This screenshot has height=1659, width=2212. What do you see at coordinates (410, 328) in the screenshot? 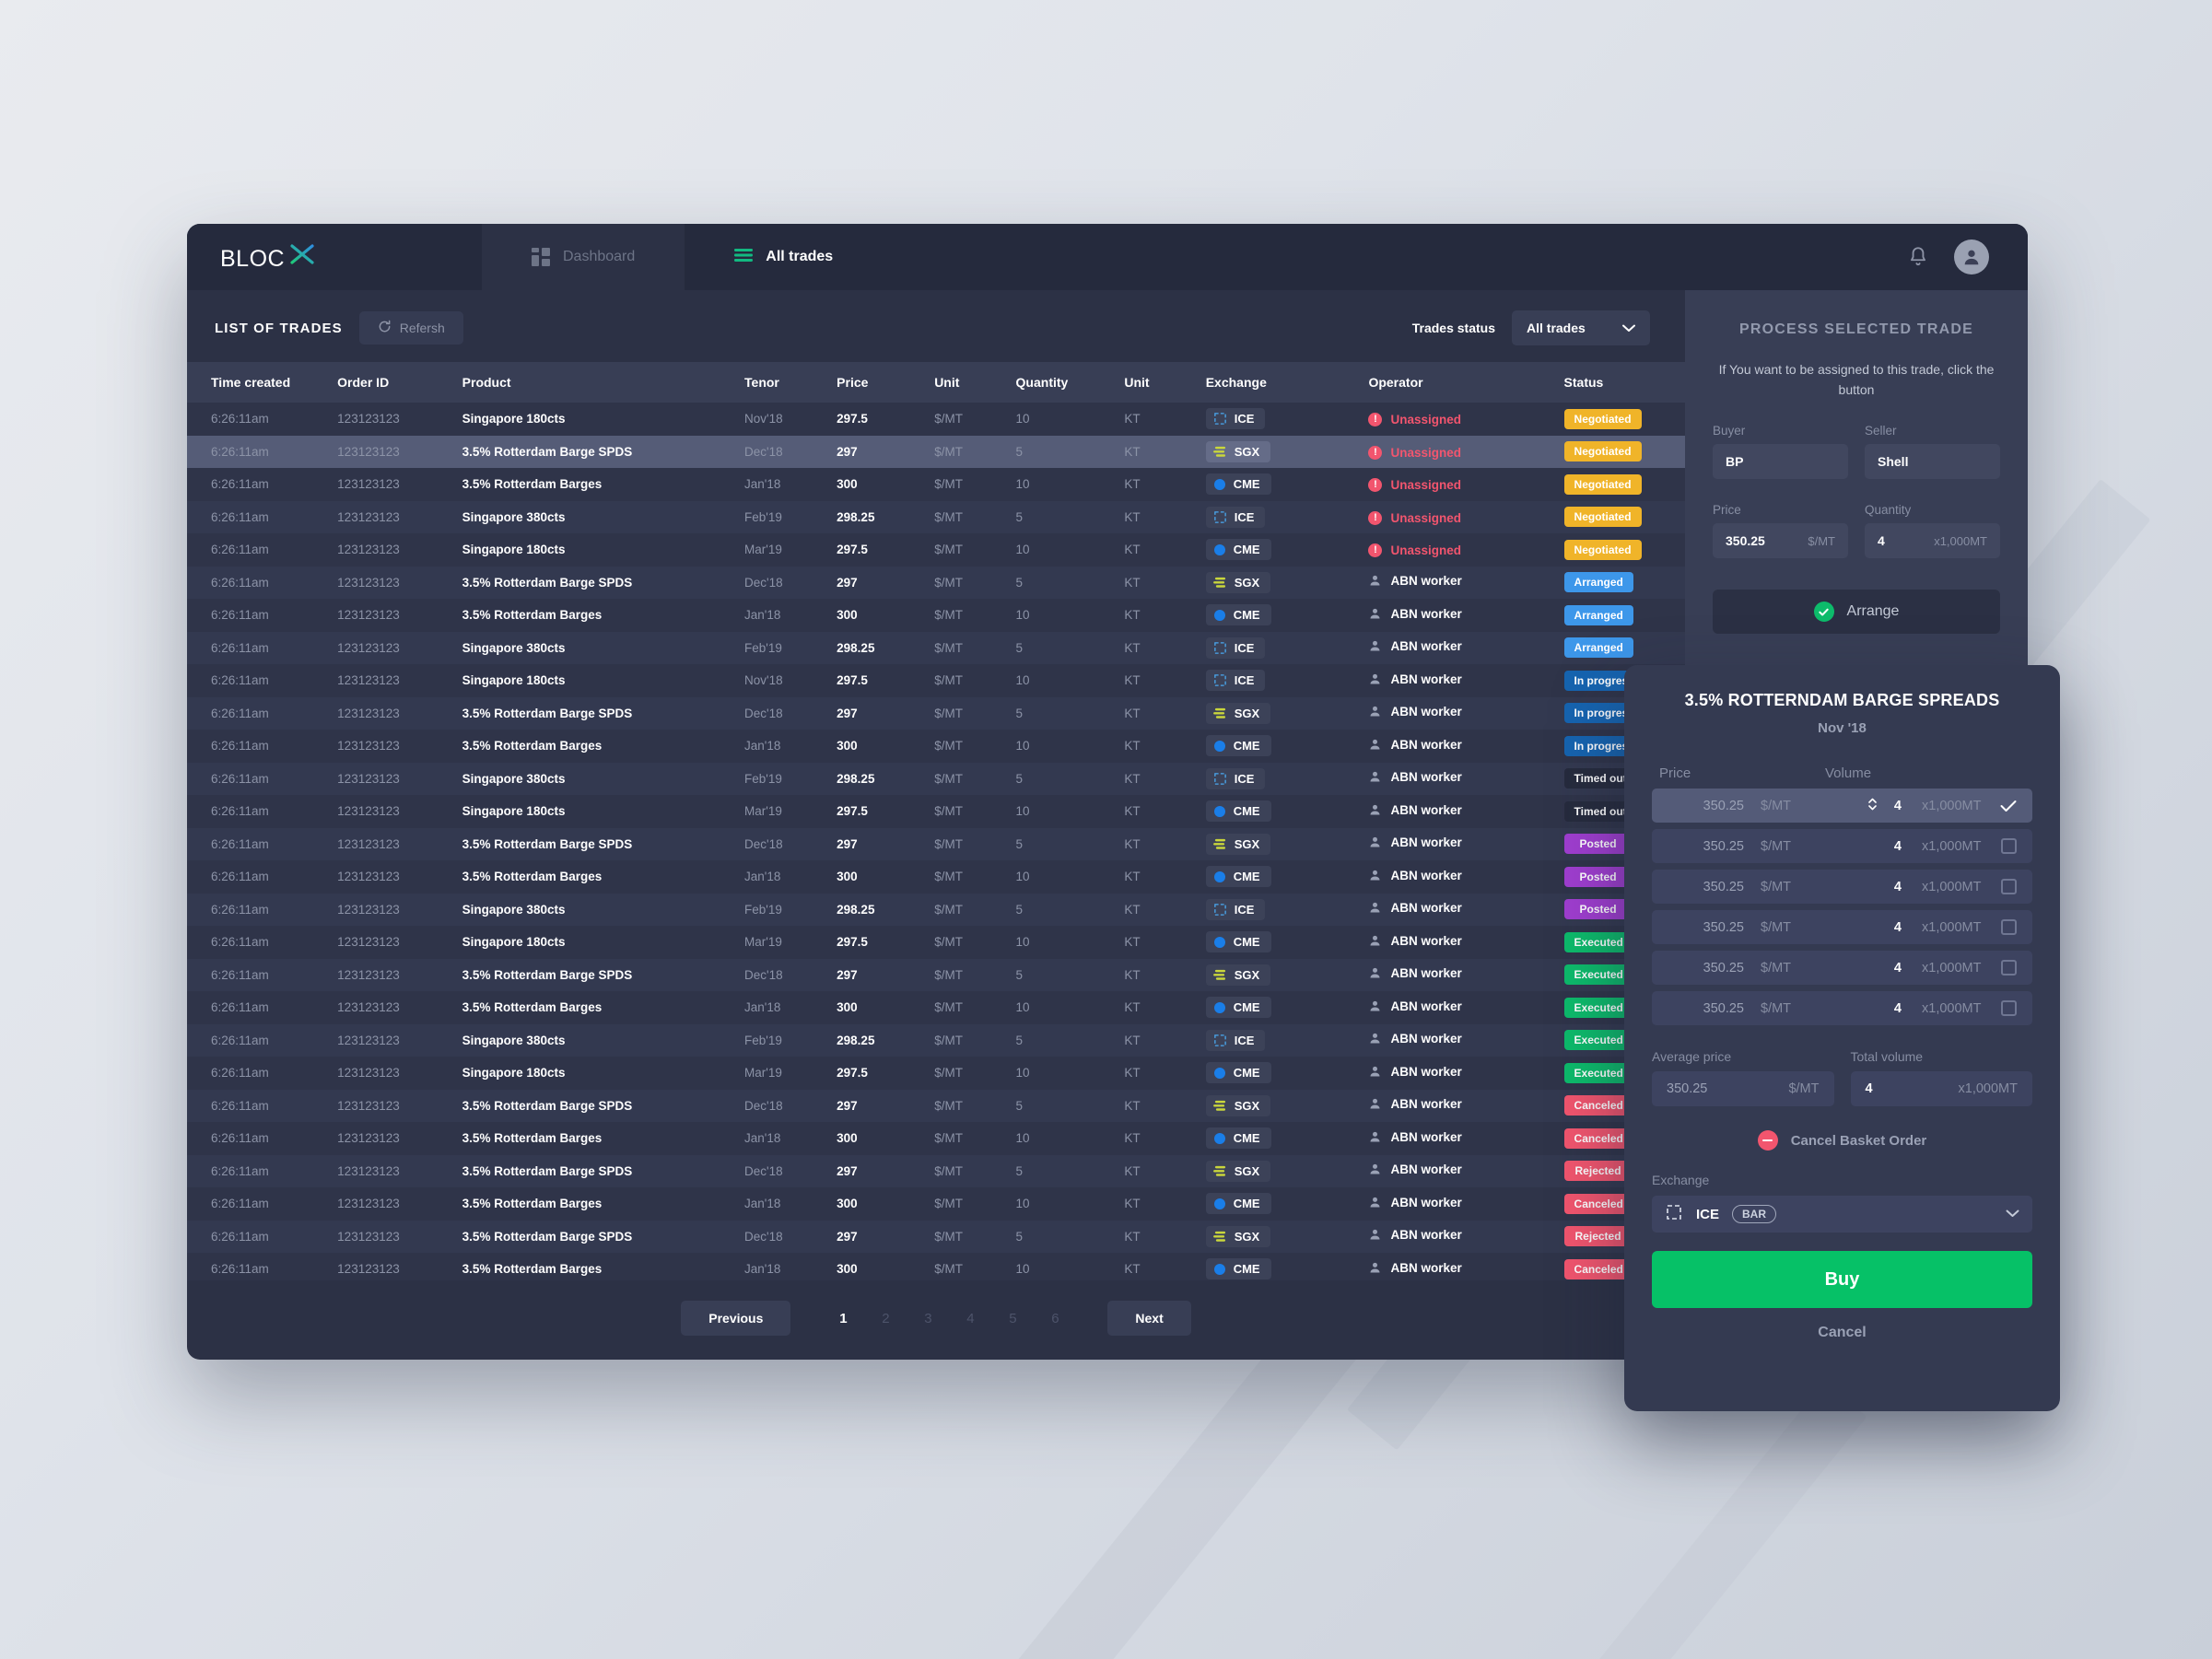
I see `refresh-button: Refersh` at bounding box center [410, 328].